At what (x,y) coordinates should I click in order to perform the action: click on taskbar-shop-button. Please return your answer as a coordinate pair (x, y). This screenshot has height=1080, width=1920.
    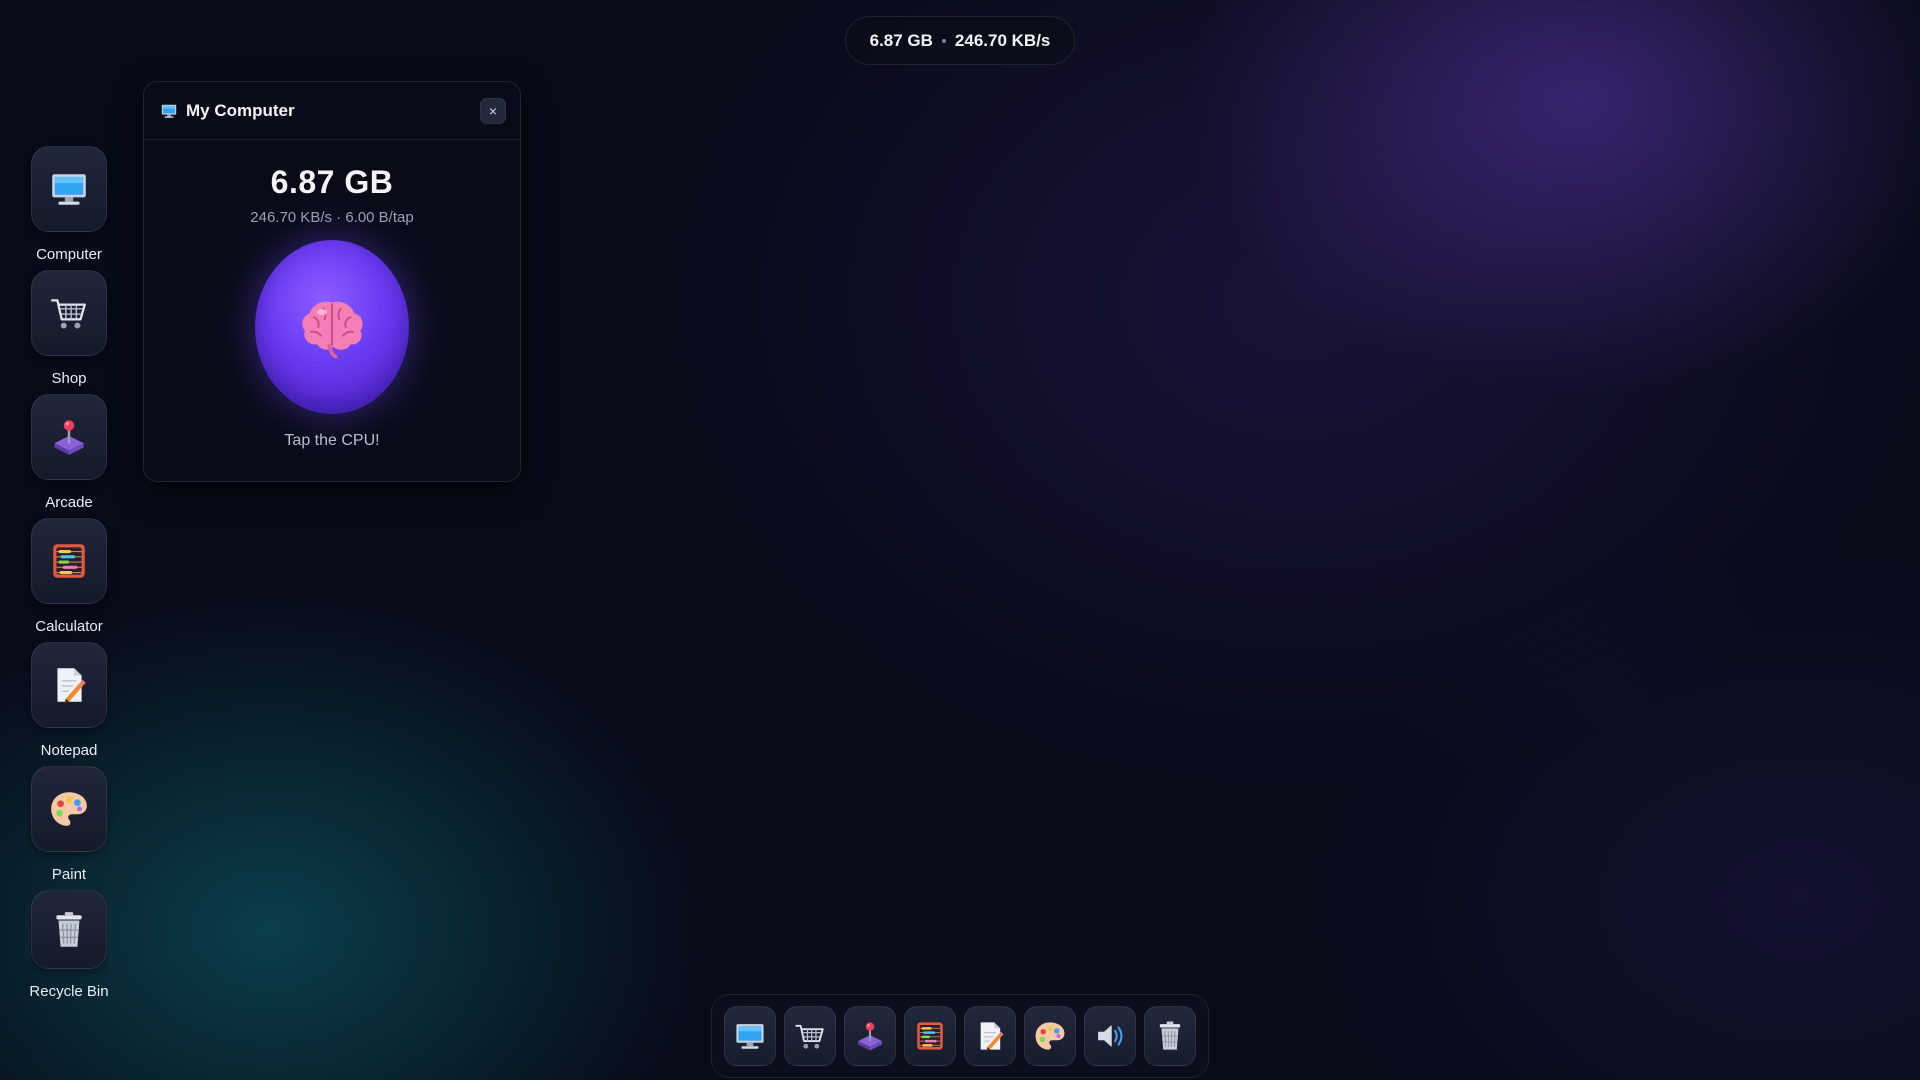
    Looking at the image, I should click on (810, 1036).